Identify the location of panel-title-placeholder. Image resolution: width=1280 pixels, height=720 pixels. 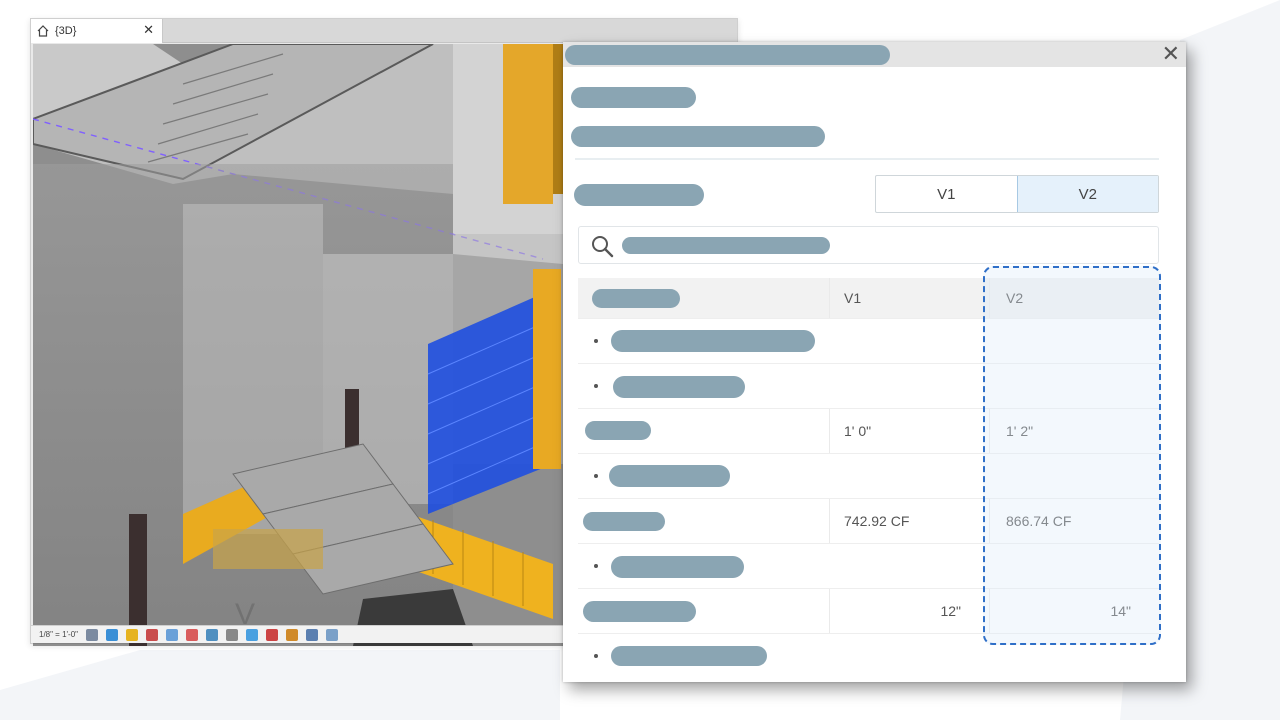
(727, 55).